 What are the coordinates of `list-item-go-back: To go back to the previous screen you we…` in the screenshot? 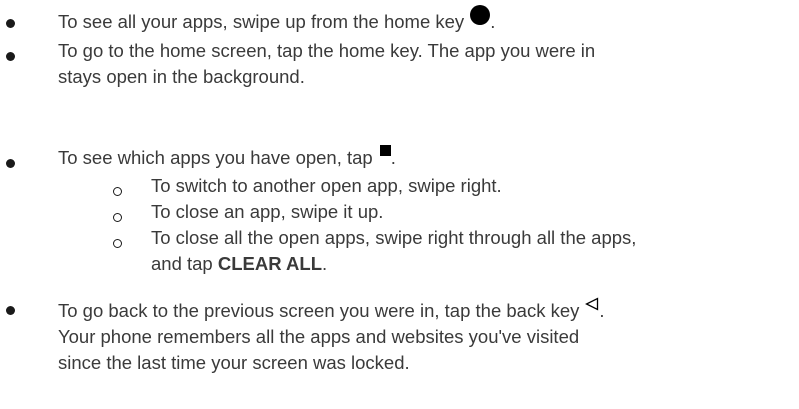 It's located at (331, 334).